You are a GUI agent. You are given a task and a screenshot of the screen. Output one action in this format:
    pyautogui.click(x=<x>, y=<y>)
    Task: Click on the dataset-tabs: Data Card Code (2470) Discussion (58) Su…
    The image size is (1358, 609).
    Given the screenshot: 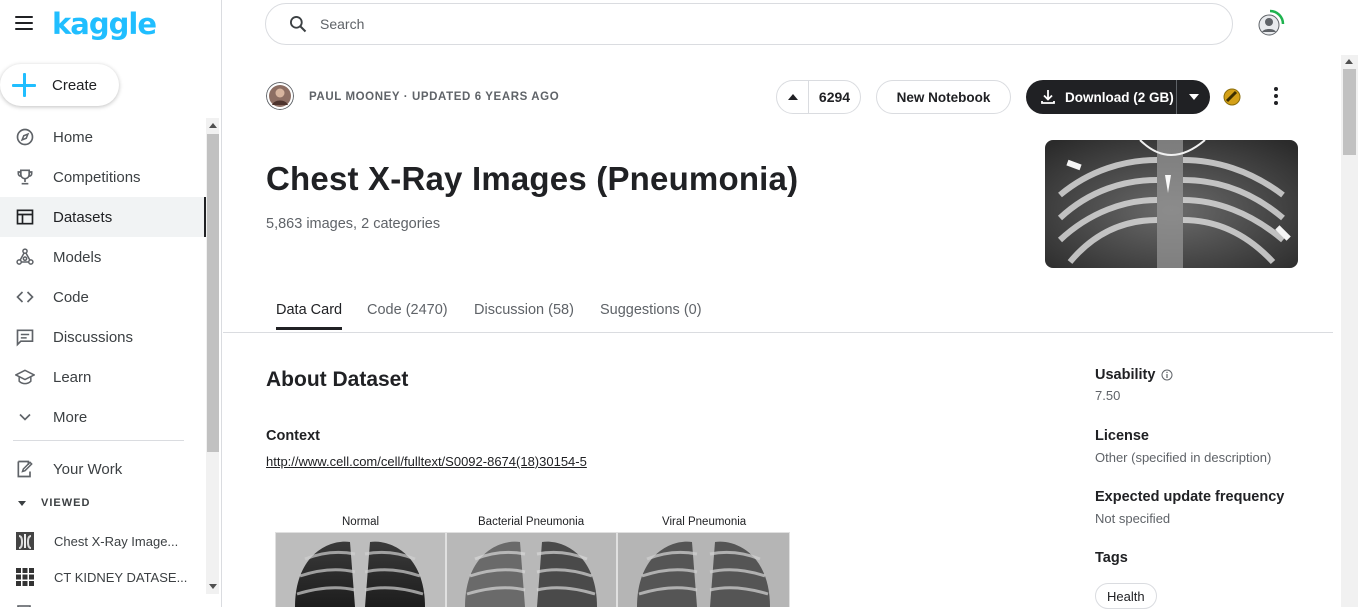 What is the action you would take?
    pyautogui.click(x=778, y=312)
    